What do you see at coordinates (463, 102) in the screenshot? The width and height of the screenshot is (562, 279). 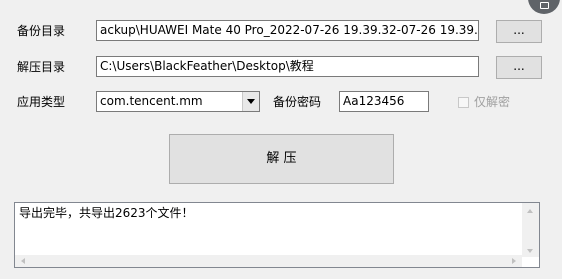 I see `decrypt-only-checkbox` at bounding box center [463, 102].